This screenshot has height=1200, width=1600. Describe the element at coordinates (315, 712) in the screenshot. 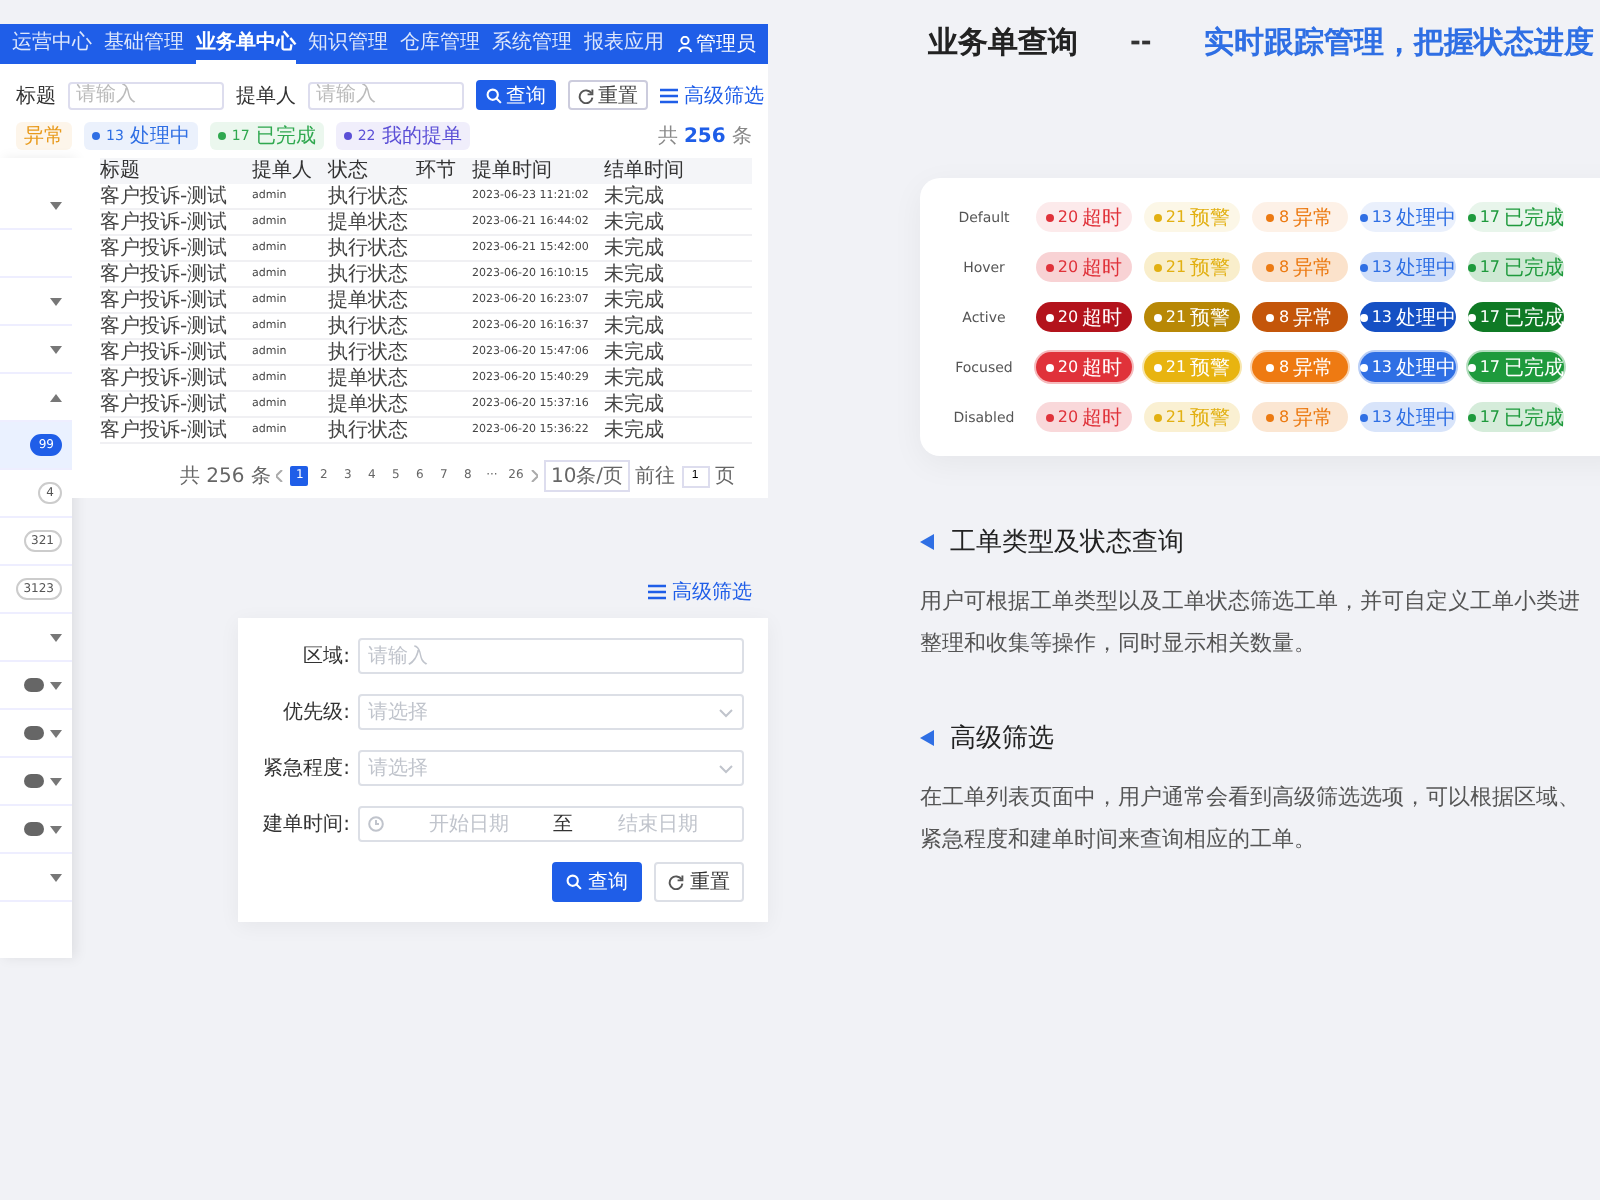

I see `field-label: 优先级:` at that location.